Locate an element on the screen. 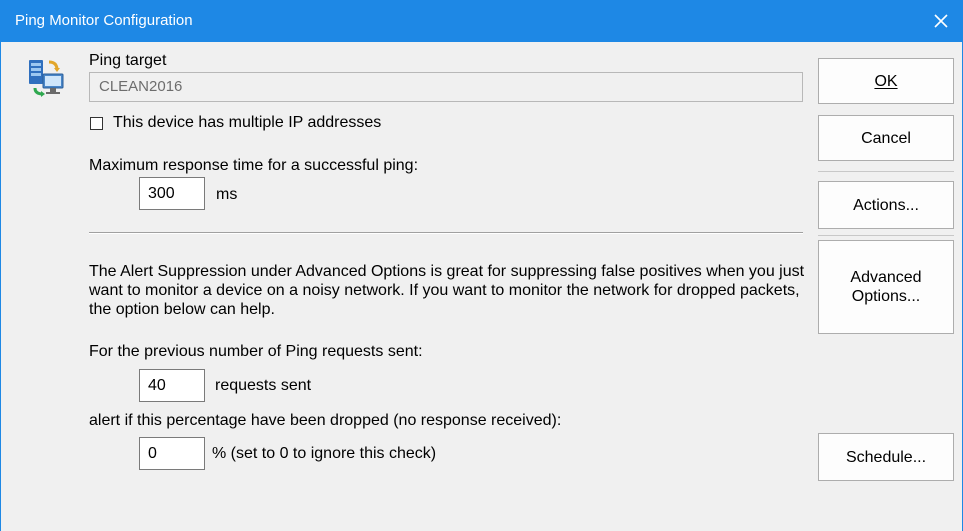 This screenshot has height=531, width=963. multiple-ip-label: This device has multiple IP addresses is located at coordinates (247, 122).